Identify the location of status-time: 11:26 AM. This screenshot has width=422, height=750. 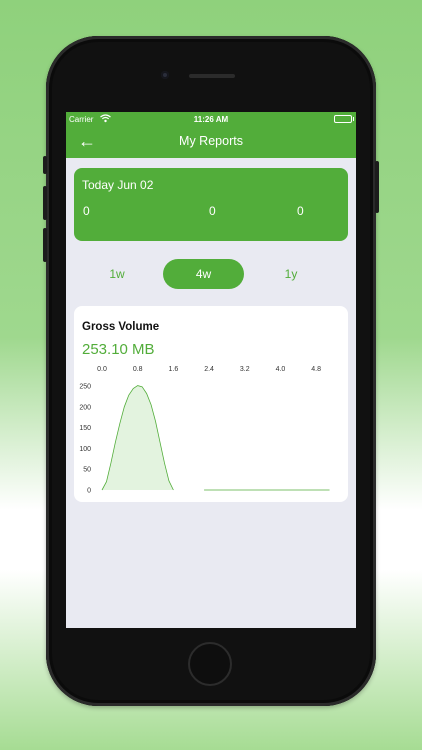
(211, 119).